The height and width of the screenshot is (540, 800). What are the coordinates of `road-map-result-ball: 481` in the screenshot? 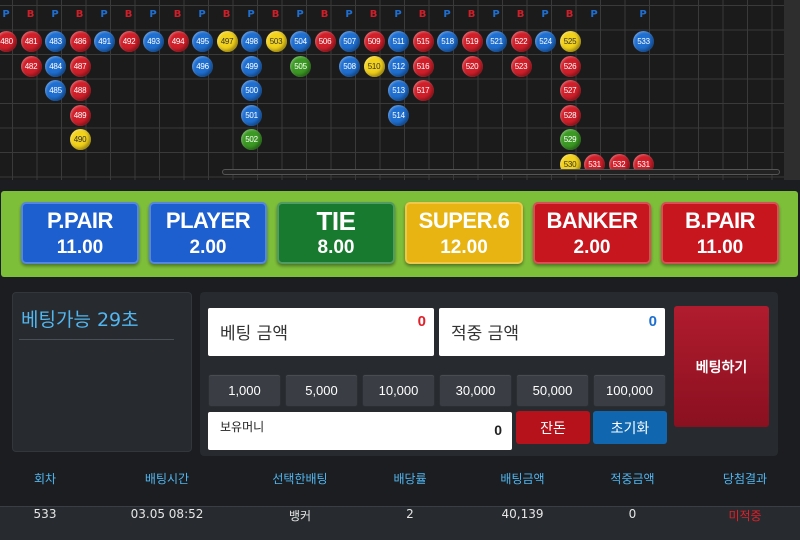 It's located at (31, 41).